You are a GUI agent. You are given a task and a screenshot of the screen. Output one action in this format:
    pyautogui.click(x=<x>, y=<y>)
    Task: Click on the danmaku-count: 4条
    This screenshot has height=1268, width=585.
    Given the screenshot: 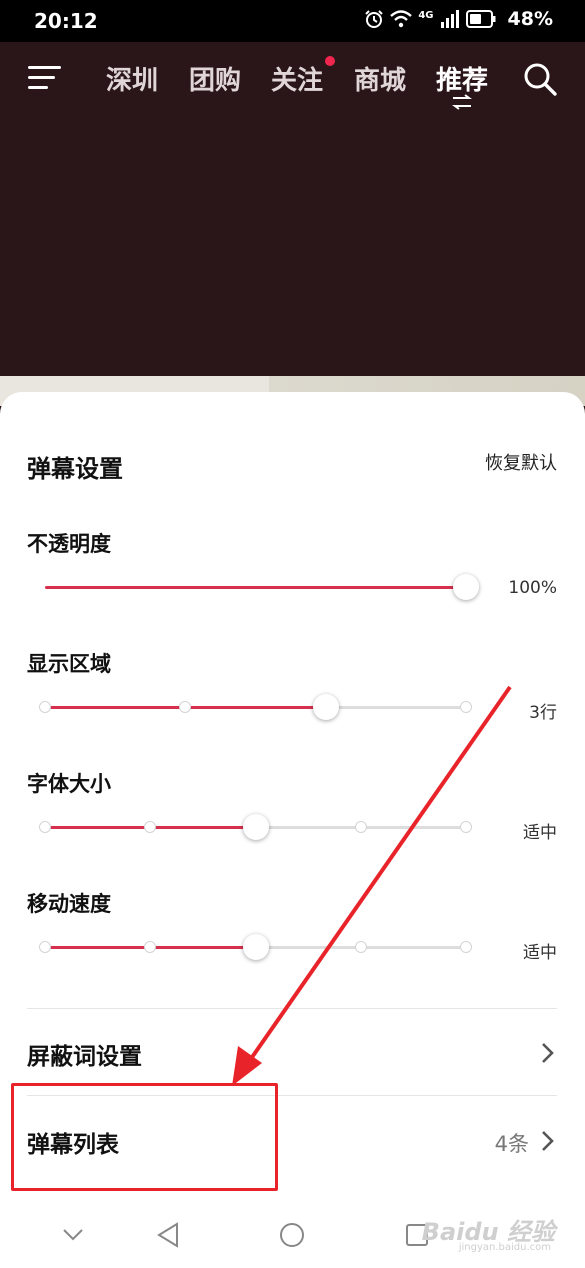 What is the action you would take?
    pyautogui.click(x=511, y=1144)
    